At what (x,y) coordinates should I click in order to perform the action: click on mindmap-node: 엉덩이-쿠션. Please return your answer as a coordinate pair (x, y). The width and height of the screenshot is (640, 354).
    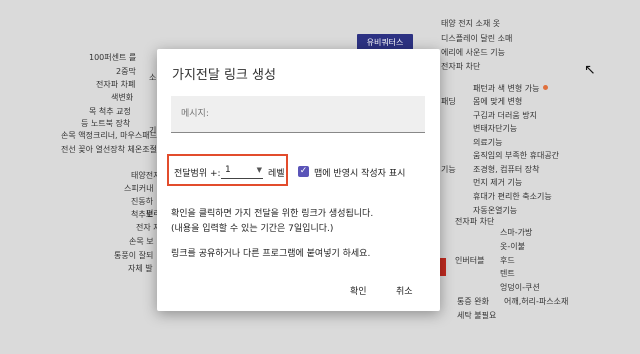
    Looking at the image, I should click on (520, 288).